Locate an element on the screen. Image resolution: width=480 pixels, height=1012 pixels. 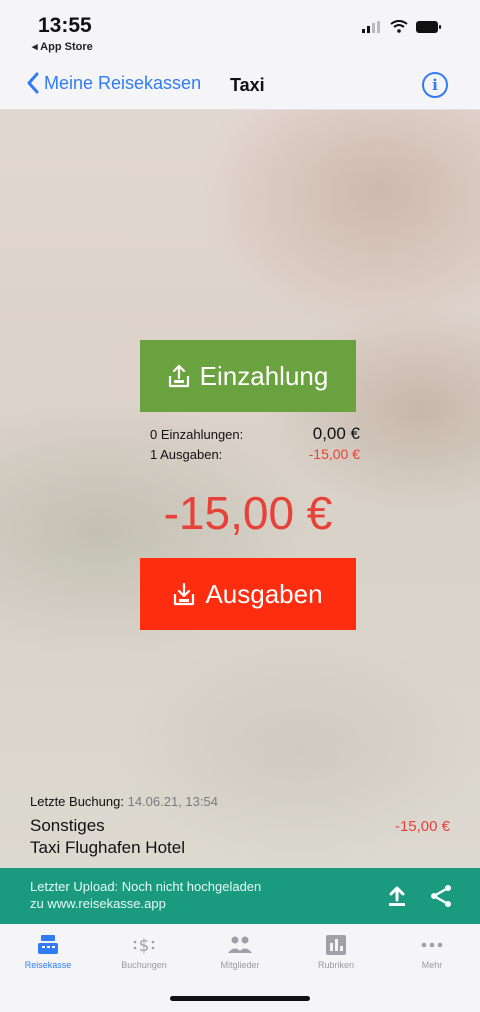
last-booking-header: Letzte Buchung: 14.06.21, 13:54 is located at coordinates (124, 801).